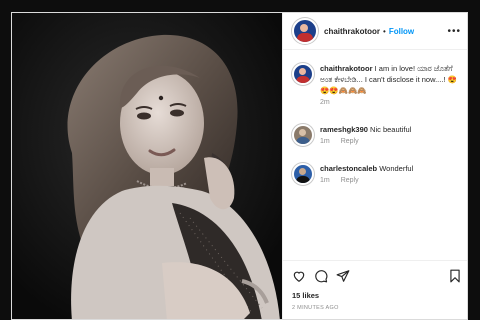 This screenshot has height=320, width=480. I want to click on post-header: chaithrakotoor • Follow •••, so click(375, 31).